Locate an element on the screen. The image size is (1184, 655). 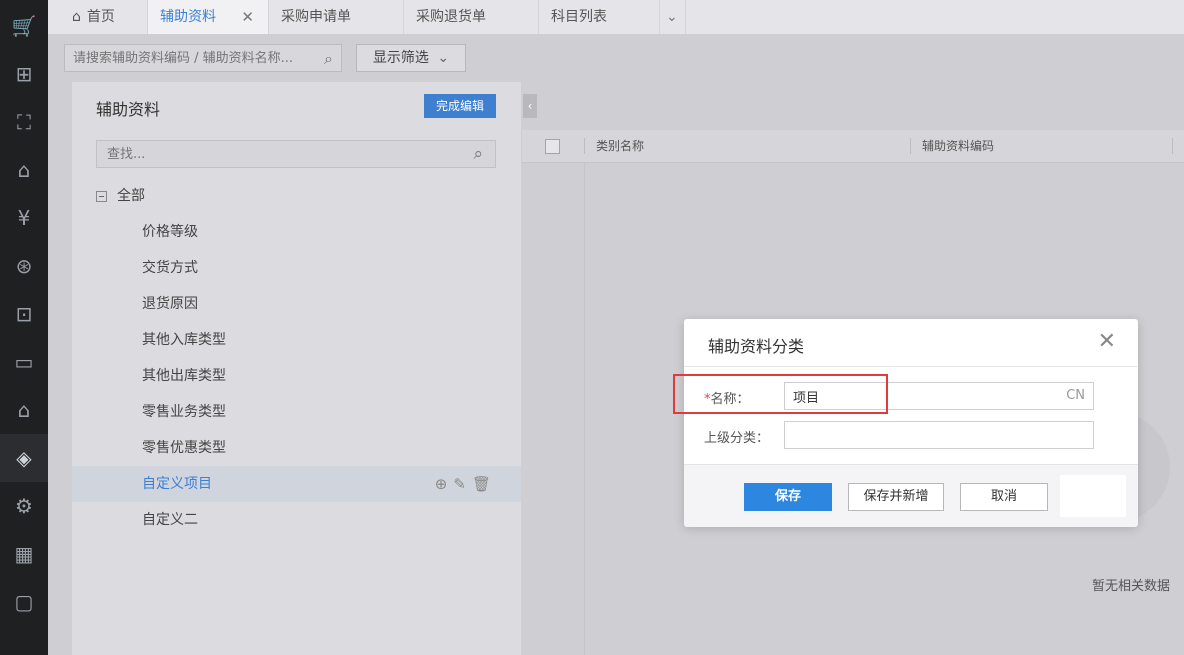
dialog-footer: 保存 保存并新增 取消 is located at coordinates (911, 495).